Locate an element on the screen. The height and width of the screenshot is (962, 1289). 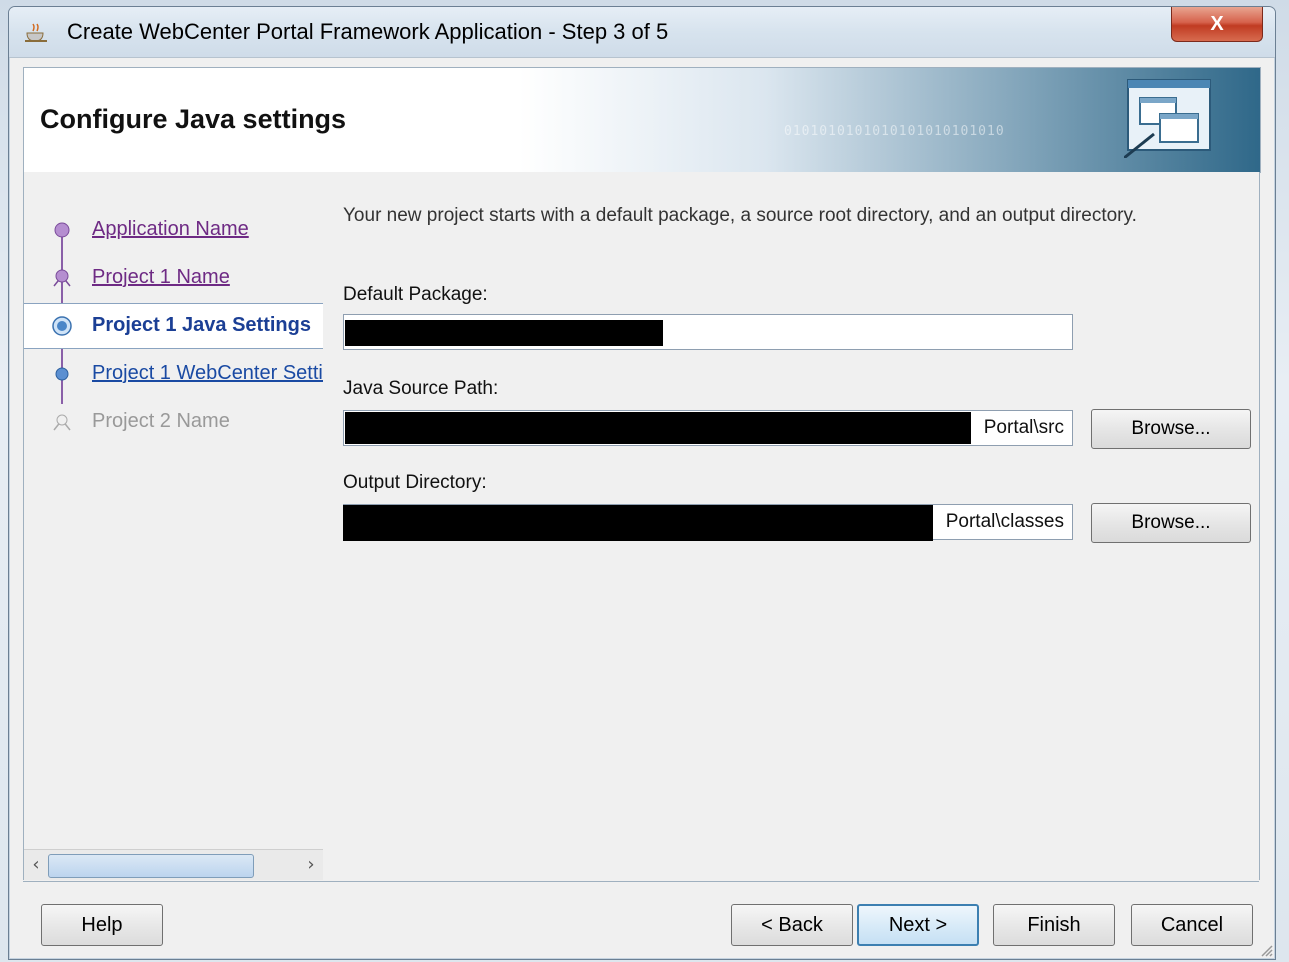
back-button: < Back is located at coordinates (792, 925).